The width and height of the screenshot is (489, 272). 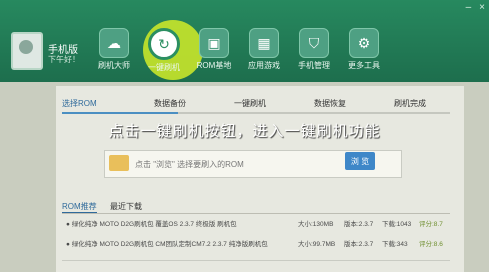 I want to click on tab-recent-downloads: 最近下载, so click(x=126, y=206).